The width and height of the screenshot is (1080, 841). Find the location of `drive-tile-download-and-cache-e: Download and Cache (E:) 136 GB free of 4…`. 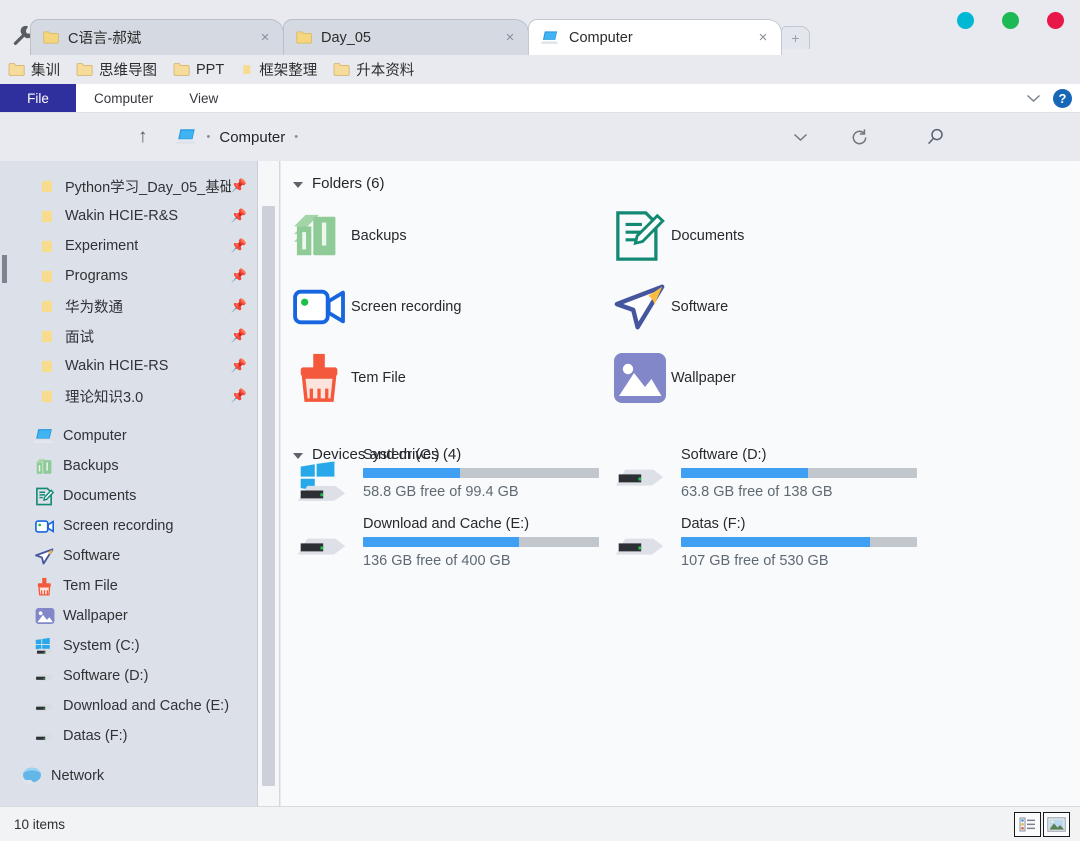

drive-tile-download-and-cache-e: Download and Cache (E:) 136 GB free of 4… is located at coordinates (444, 542).